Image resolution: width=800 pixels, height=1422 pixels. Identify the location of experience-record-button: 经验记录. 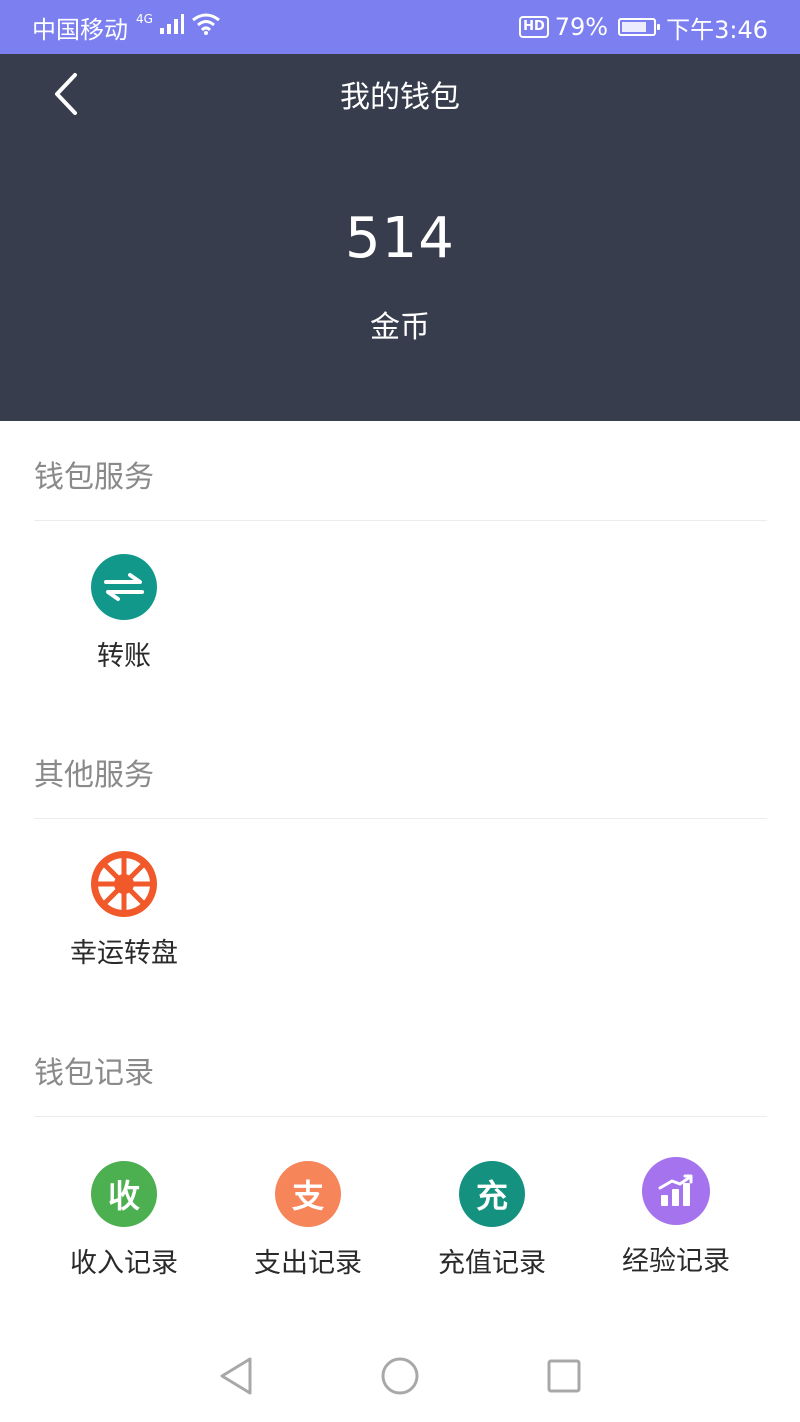
(676, 1217).